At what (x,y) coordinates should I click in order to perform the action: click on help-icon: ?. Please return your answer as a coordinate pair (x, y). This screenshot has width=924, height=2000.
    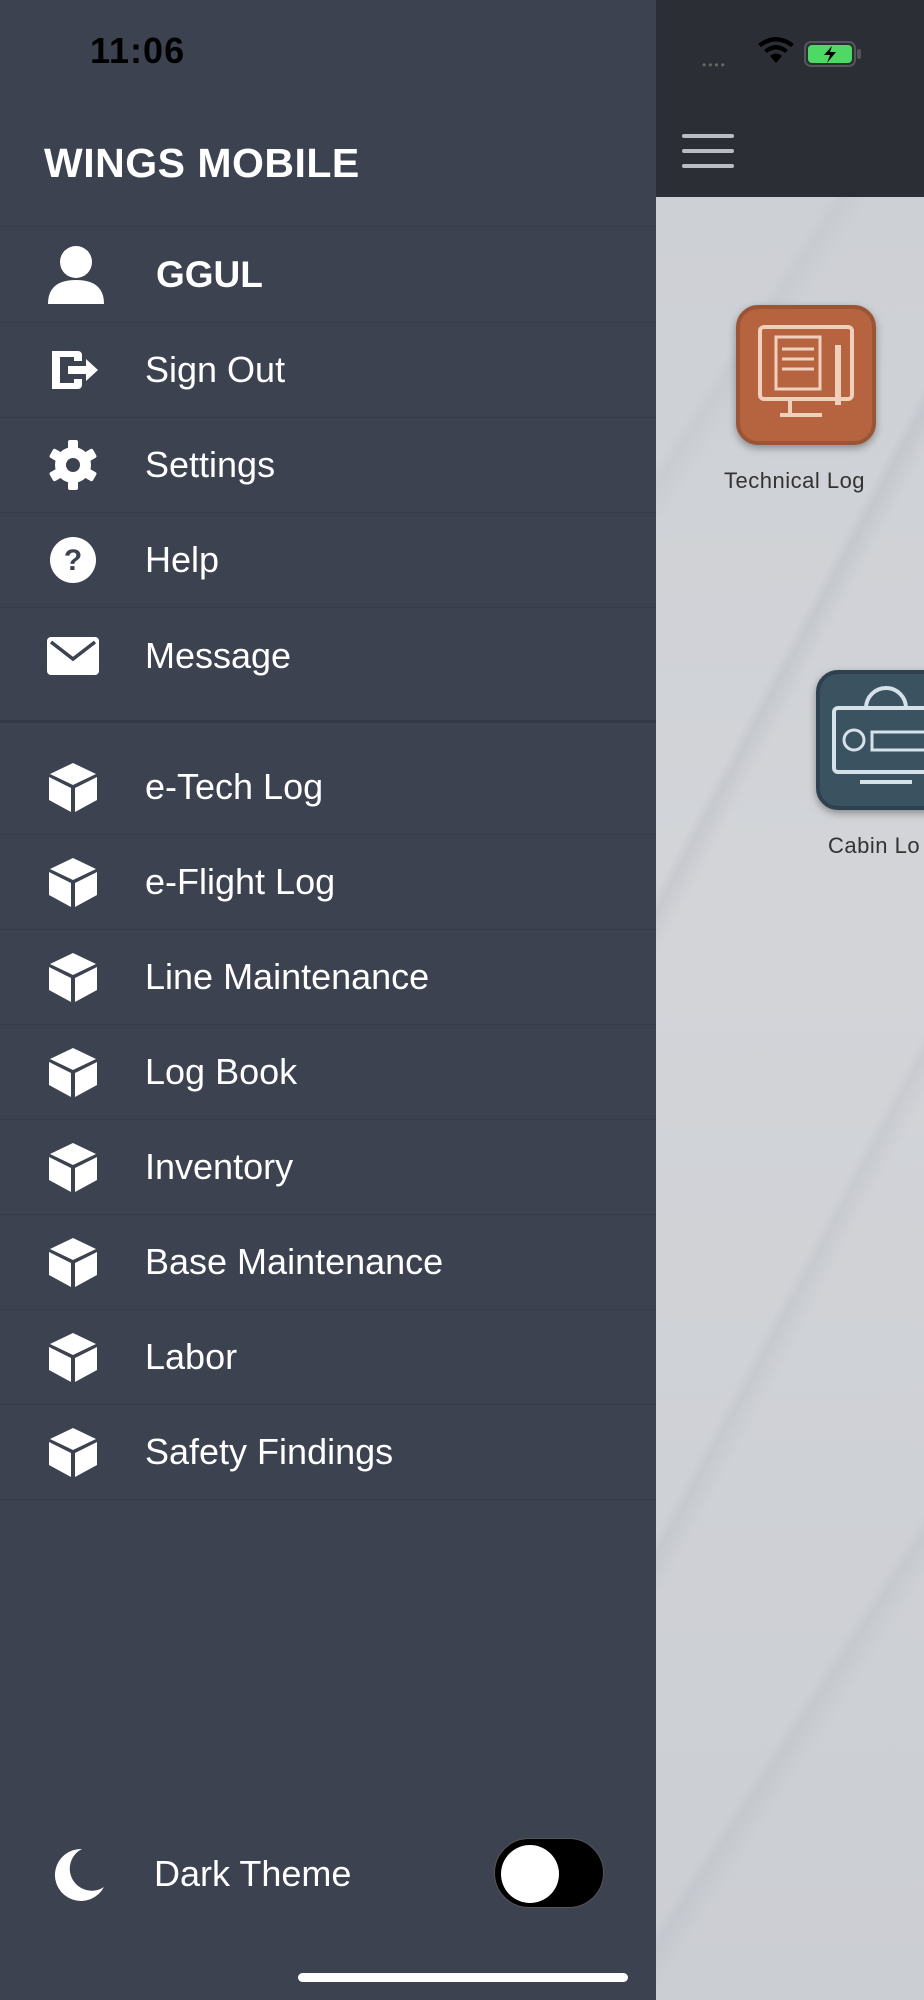
    Looking at the image, I should click on (73, 560).